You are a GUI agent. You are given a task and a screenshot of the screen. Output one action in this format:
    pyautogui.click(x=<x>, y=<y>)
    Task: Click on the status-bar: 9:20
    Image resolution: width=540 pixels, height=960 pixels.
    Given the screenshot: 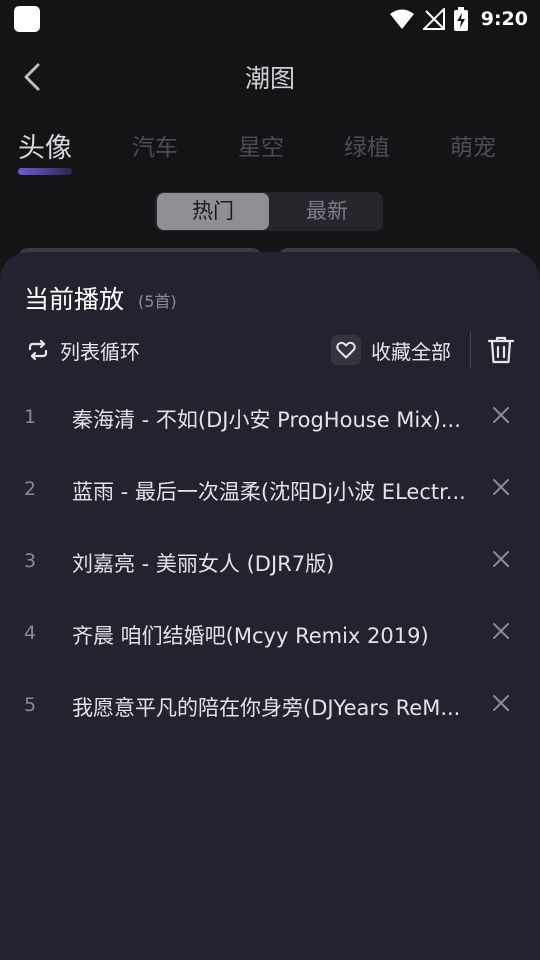 What is the action you would take?
    pyautogui.click(x=270, y=19)
    